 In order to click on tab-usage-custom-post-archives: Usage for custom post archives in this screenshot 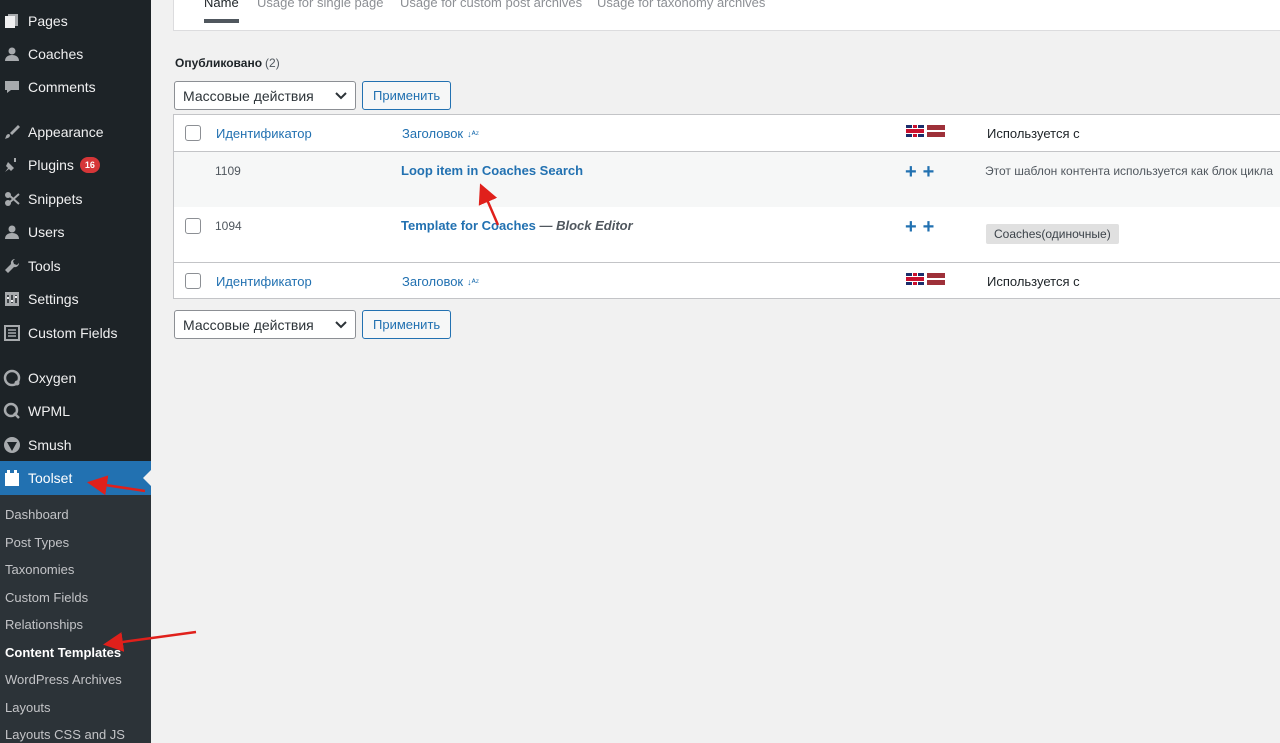, I will do `click(491, 5)`.